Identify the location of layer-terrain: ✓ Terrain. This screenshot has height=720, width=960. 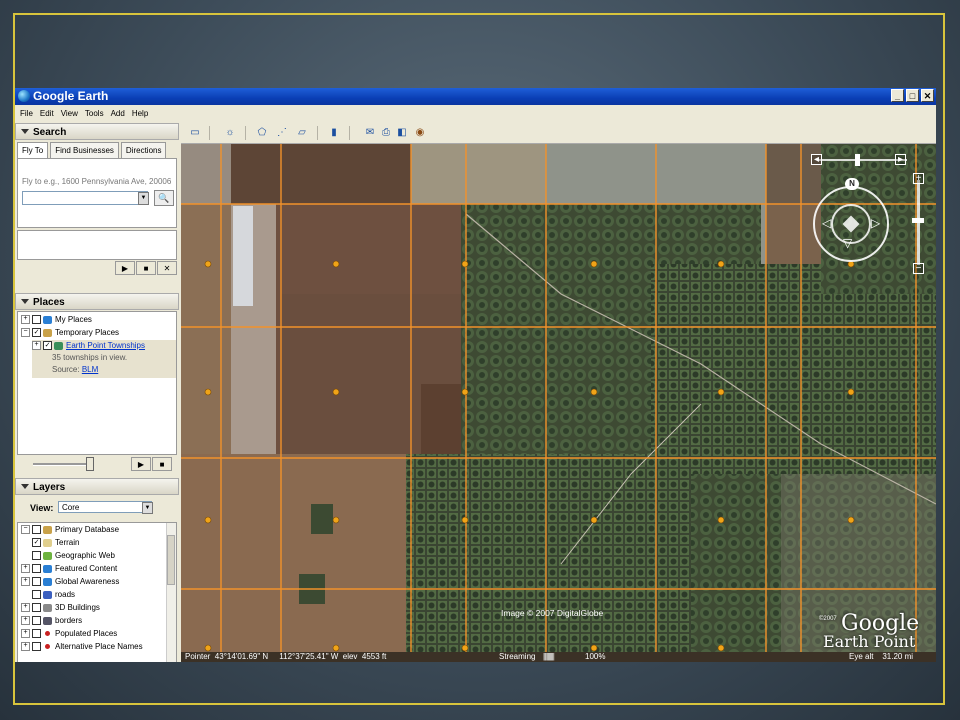
(55, 543).